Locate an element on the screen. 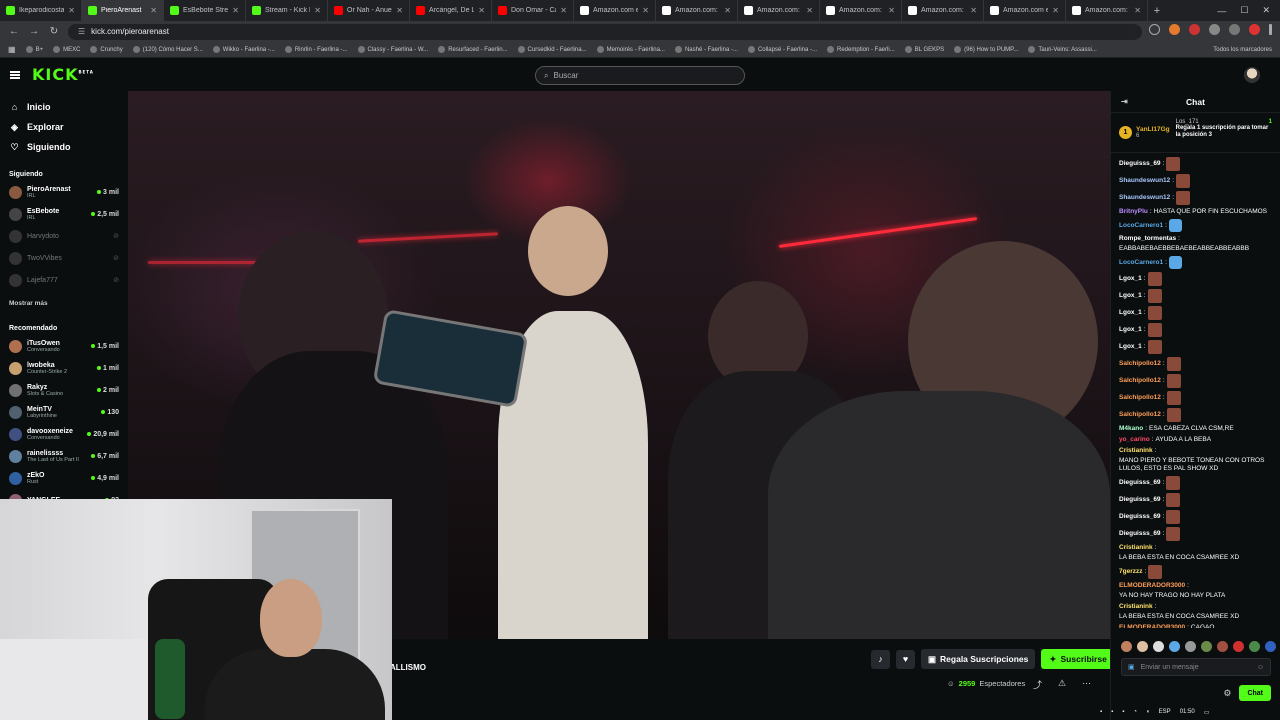 This screenshot has height=720, width=1280. forward-icon: → is located at coordinates (34, 31).